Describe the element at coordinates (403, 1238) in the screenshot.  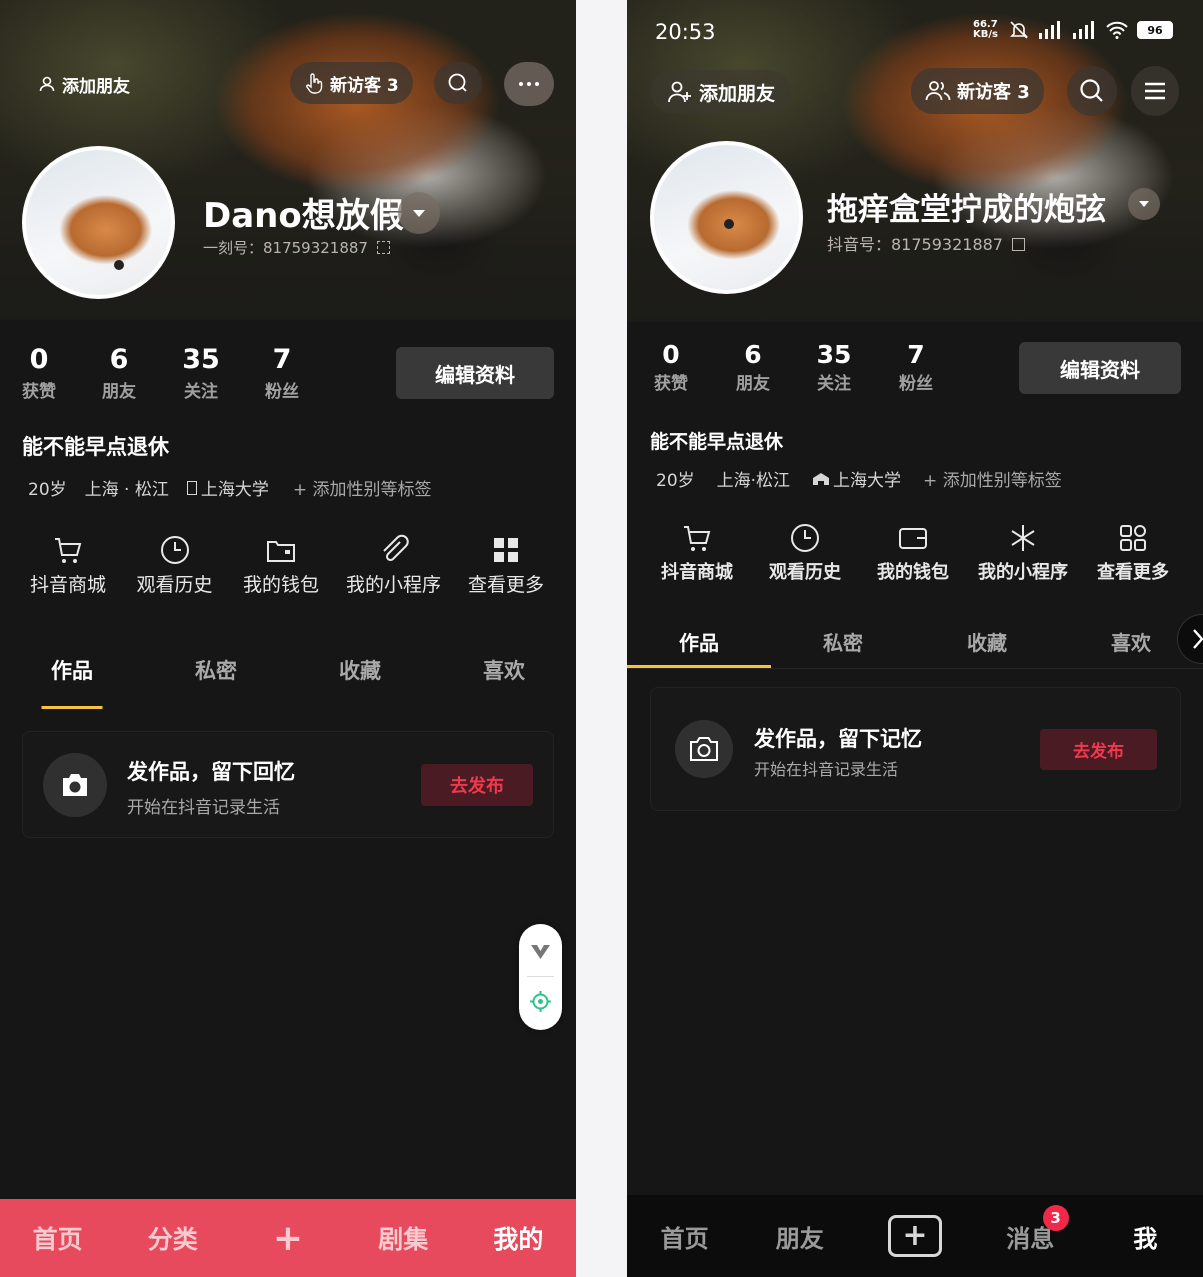
I see `nav-series: 剧集` at that location.